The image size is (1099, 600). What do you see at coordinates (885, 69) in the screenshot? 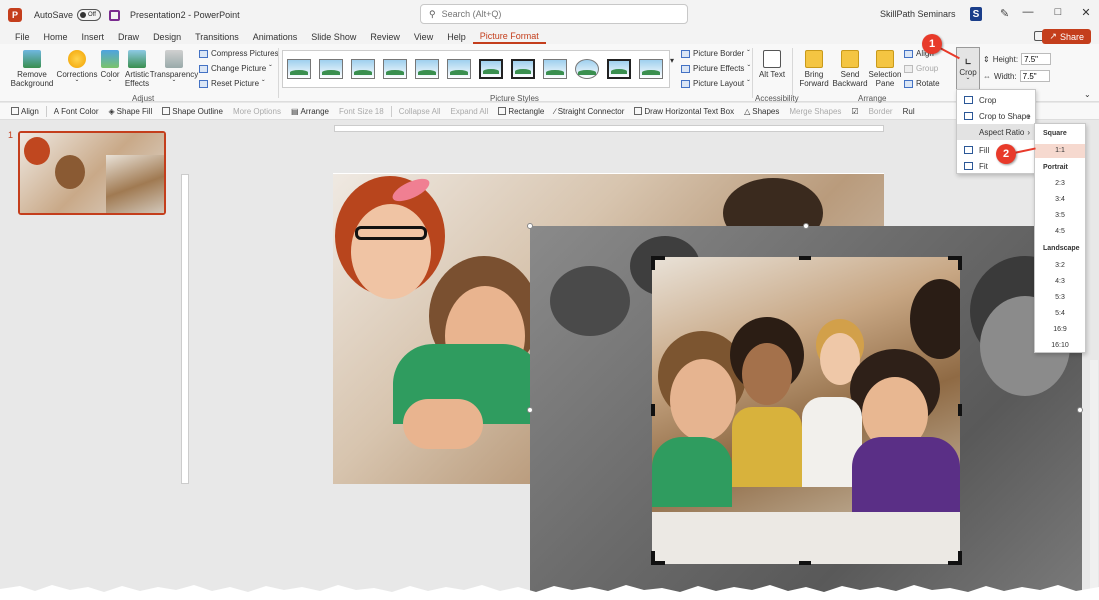
I see `selection-pane-button: Selection Pane` at bounding box center [885, 69].